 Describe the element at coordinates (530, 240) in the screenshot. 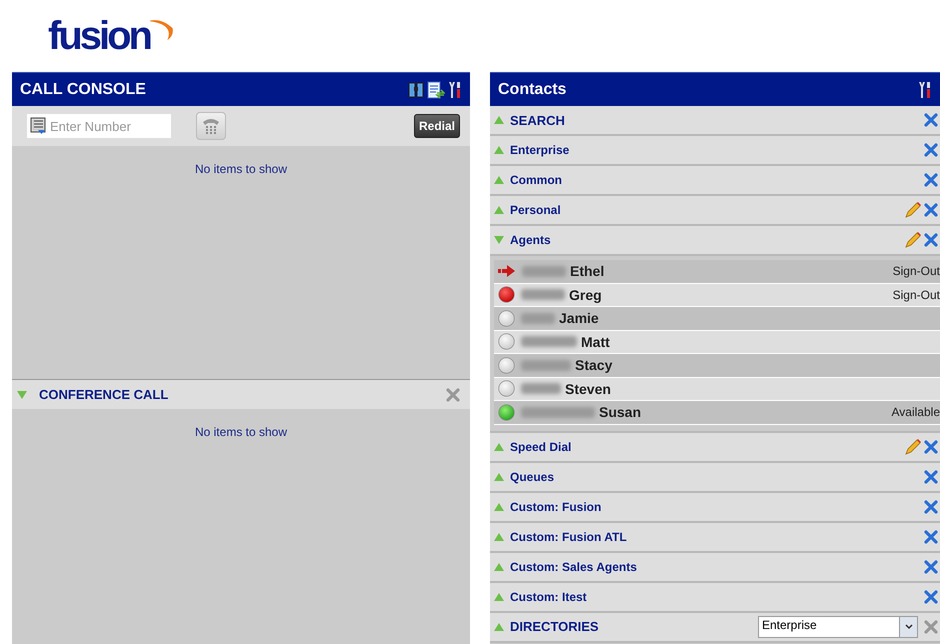

I see `section-title: Agents` at that location.